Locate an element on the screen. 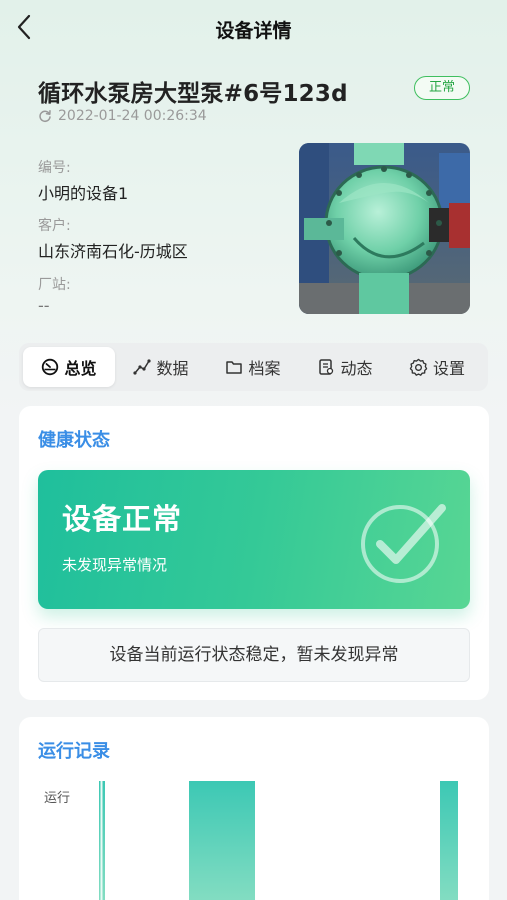 The height and width of the screenshot is (900, 507). tab-settings: 设置 is located at coordinates (437, 367).